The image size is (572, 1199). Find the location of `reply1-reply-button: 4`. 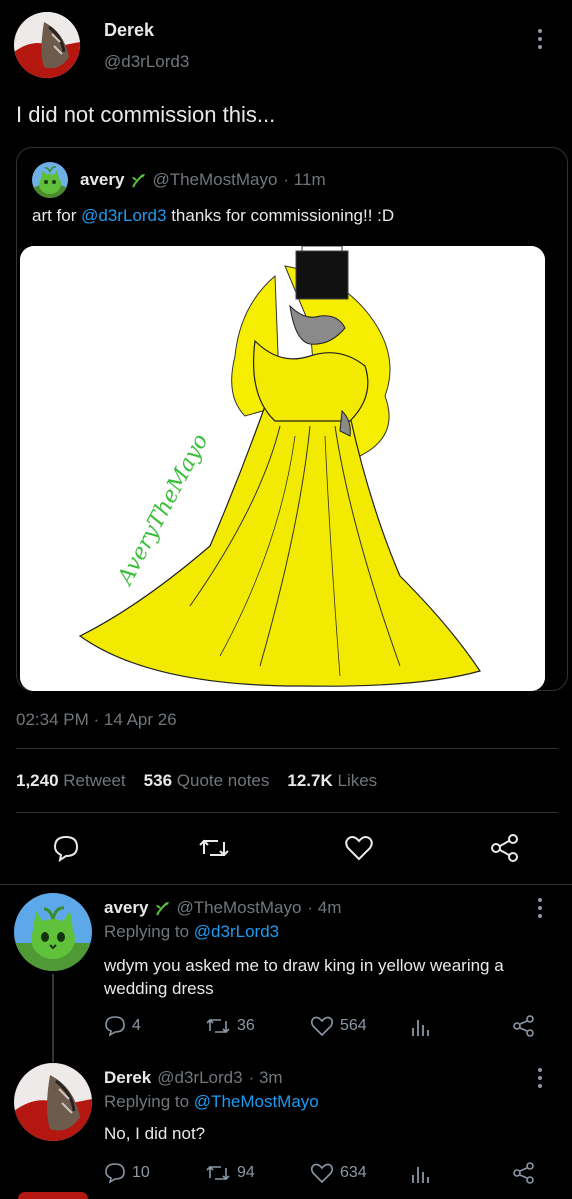

reply1-reply-button: 4 is located at coordinates (122, 1026).